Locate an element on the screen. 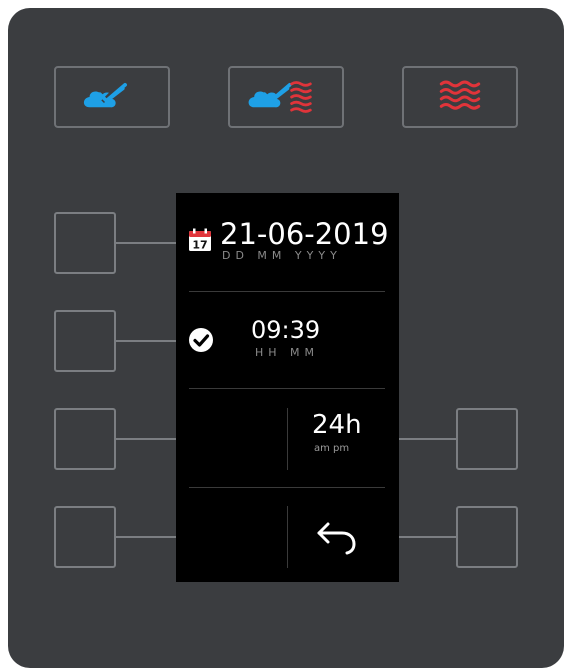  time-format-label: HH MM is located at coordinates (287, 352).